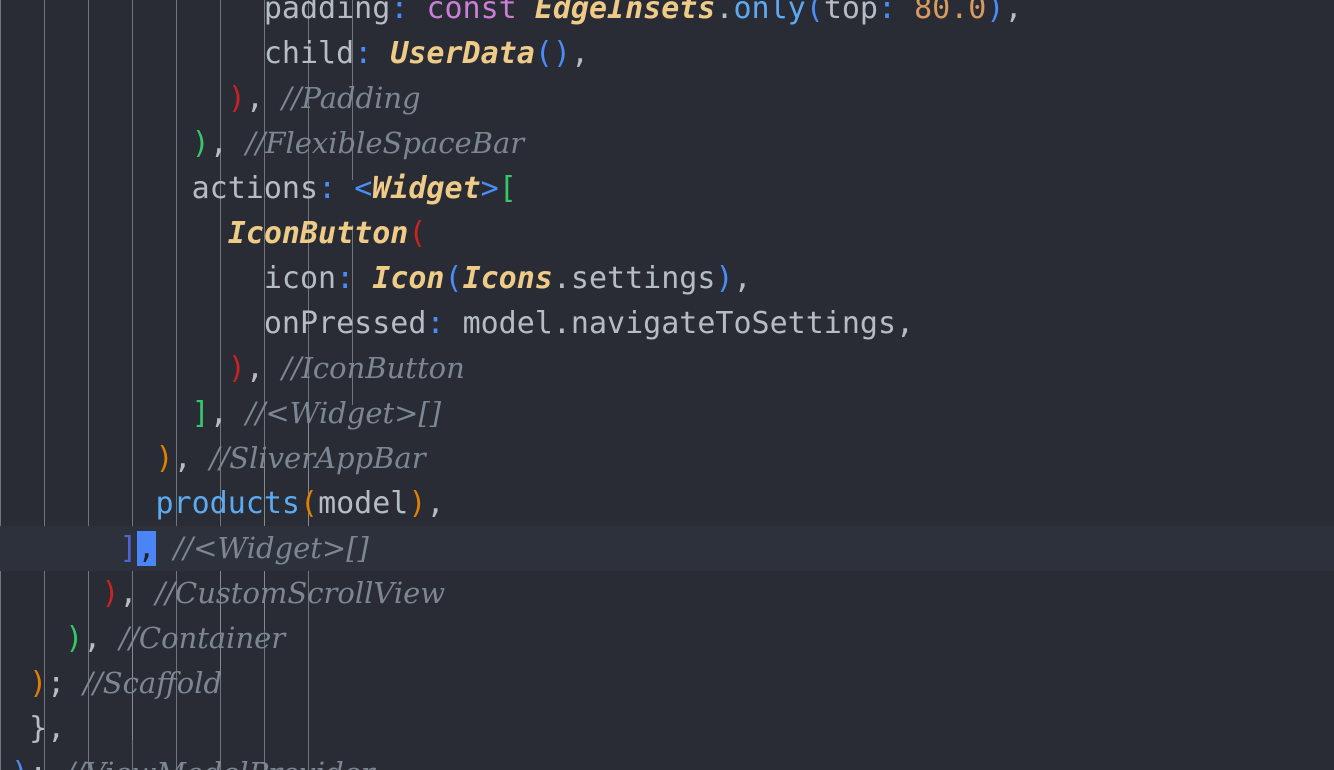 This screenshot has height=770, width=1334. What do you see at coordinates (128, 548) in the screenshot?
I see `line-close-widget-list-outer-token-1: ]` at bounding box center [128, 548].